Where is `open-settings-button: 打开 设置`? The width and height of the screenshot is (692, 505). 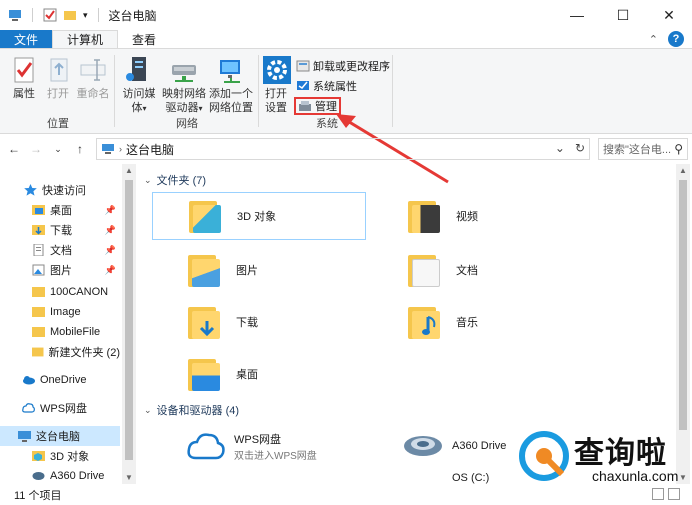
open-settings-button: 打开 设置 is located at coordinates (276, 85).